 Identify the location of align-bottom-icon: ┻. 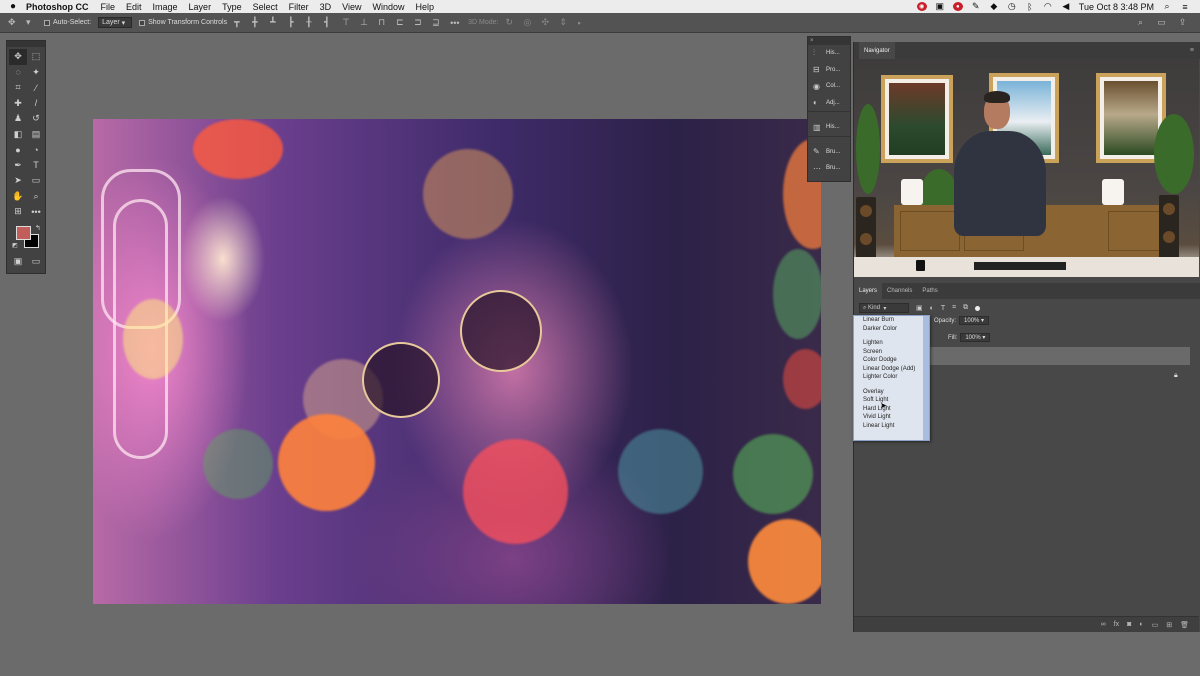
(275, 22).